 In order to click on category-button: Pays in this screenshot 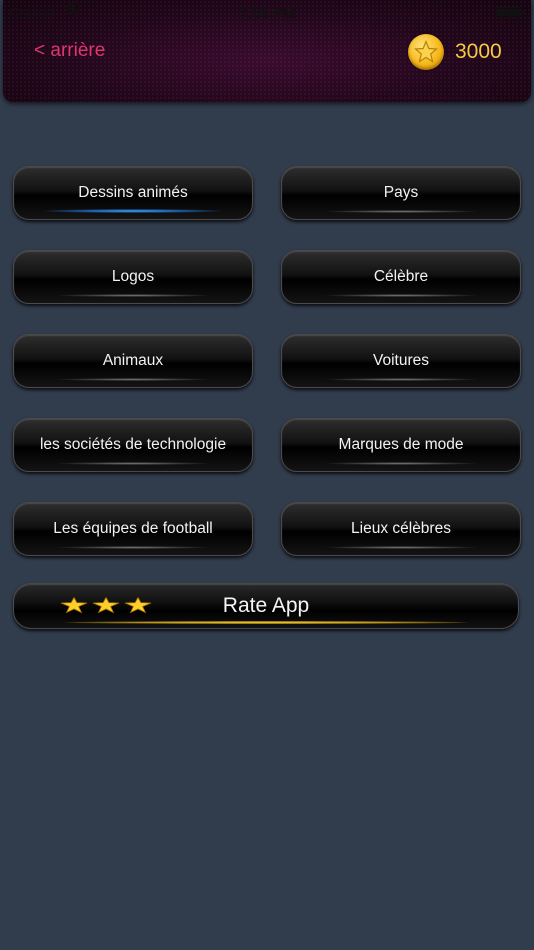, I will do `click(401, 193)`.